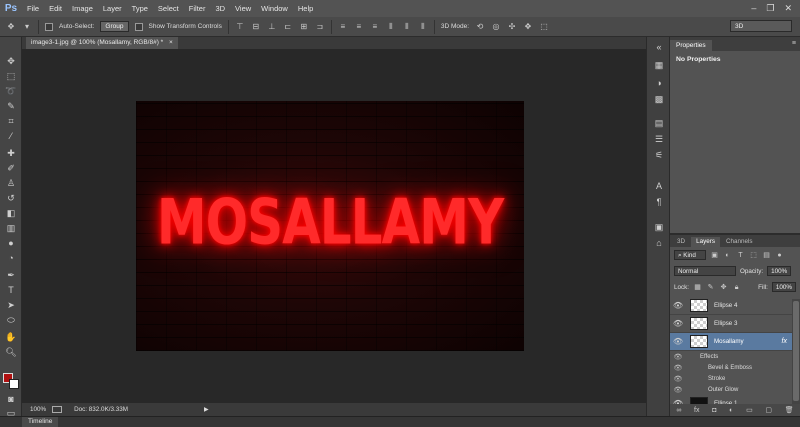  What do you see at coordinates (659, 186) in the screenshot?
I see `character-panel-icon: A` at bounding box center [659, 186].